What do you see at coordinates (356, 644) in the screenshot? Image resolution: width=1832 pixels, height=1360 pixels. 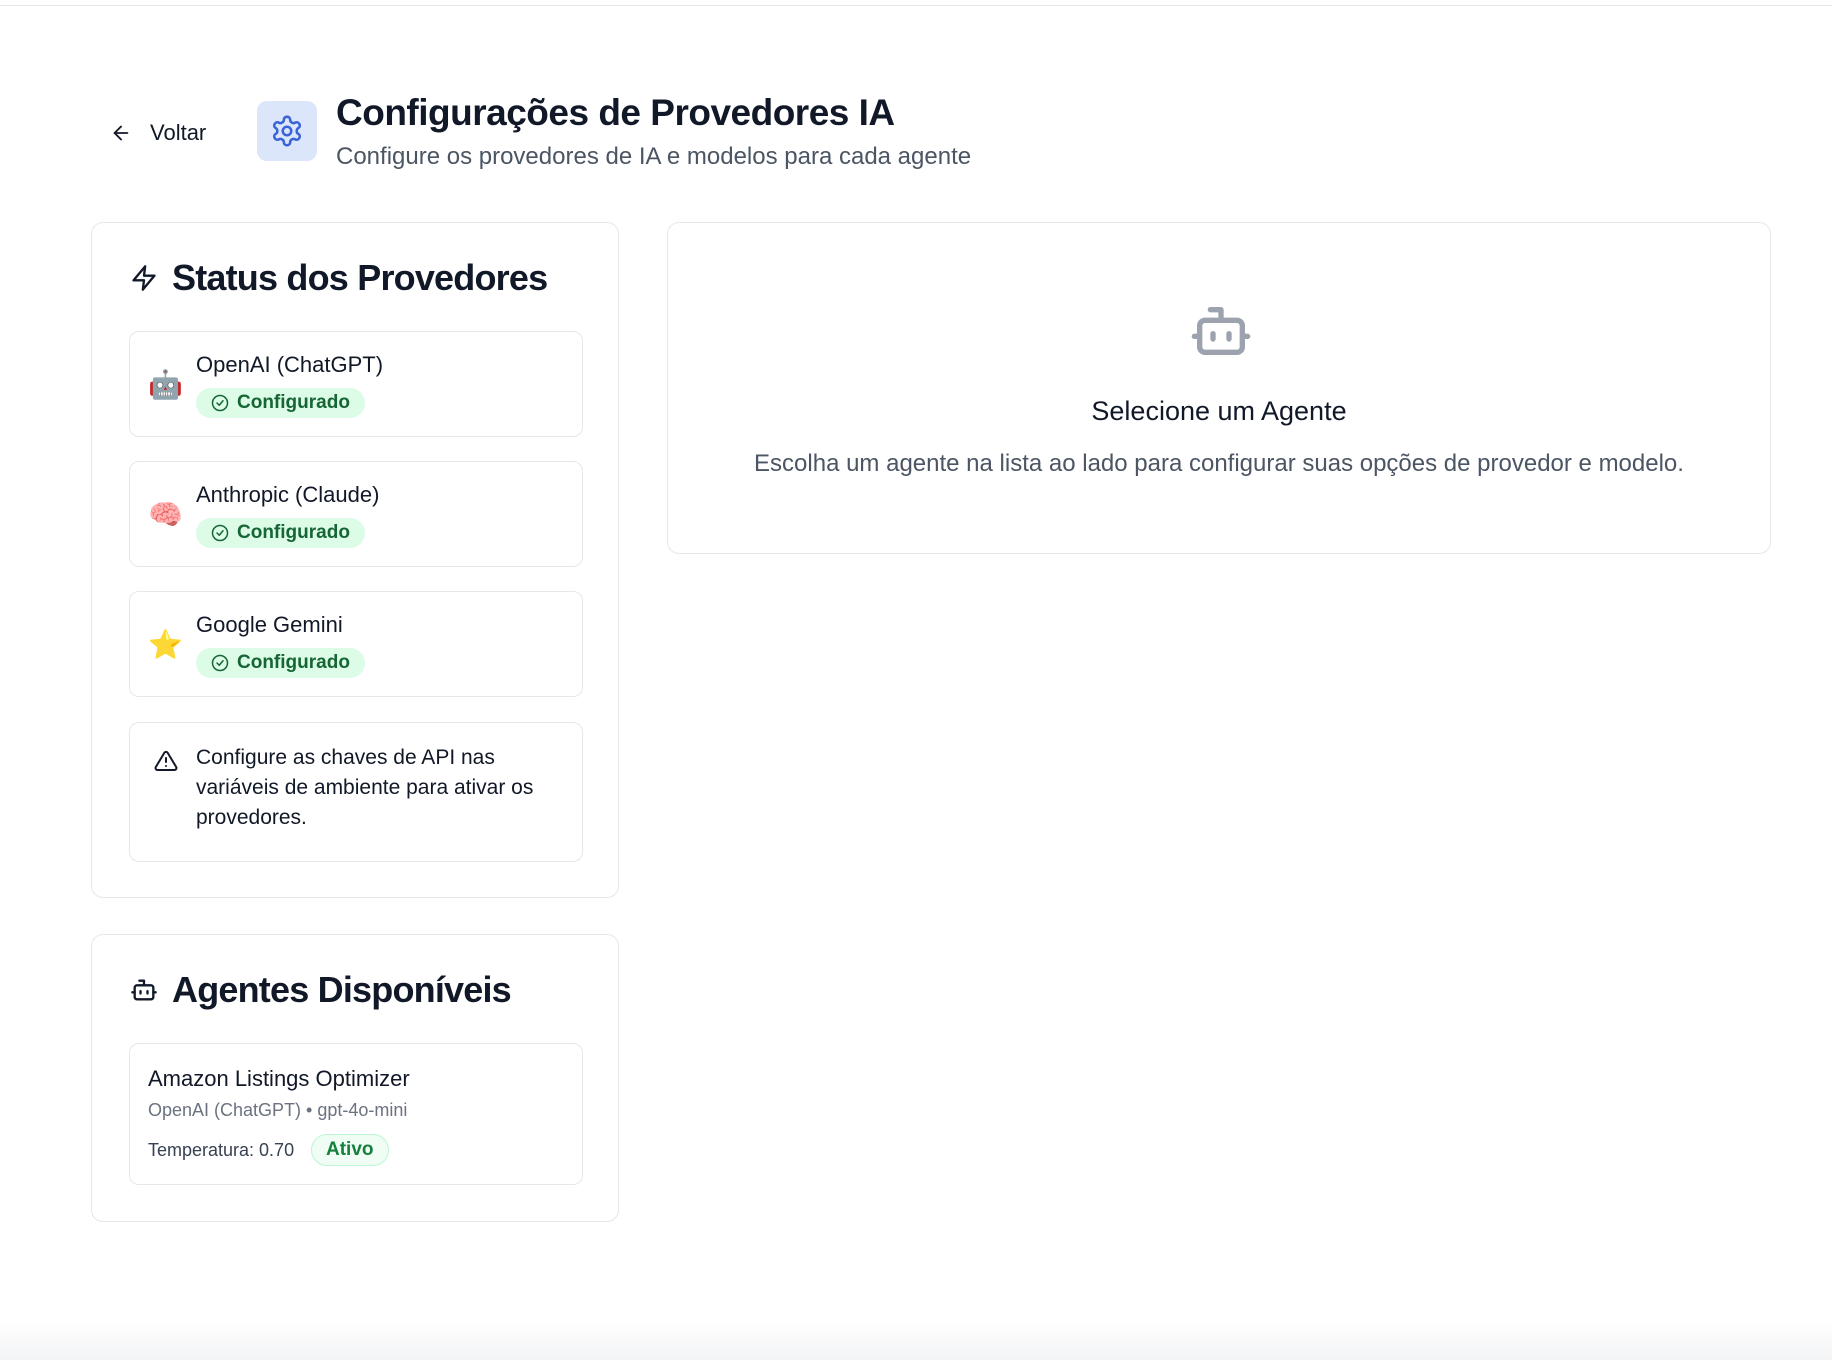 I see `provider-item-gemini: ⭐ Google Gemini Configurado` at bounding box center [356, 644].